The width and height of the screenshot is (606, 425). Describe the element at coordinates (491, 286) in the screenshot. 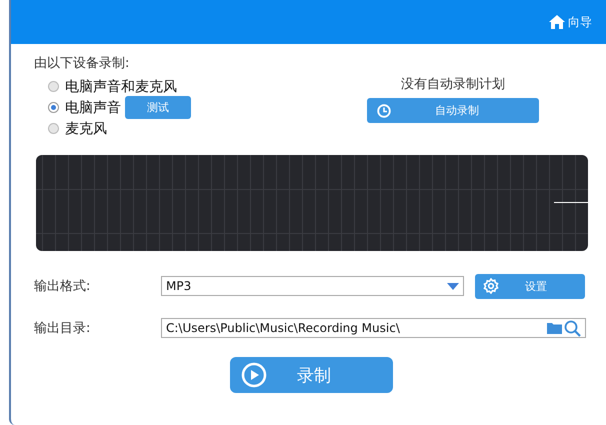

I see `gear-icon` at that location.